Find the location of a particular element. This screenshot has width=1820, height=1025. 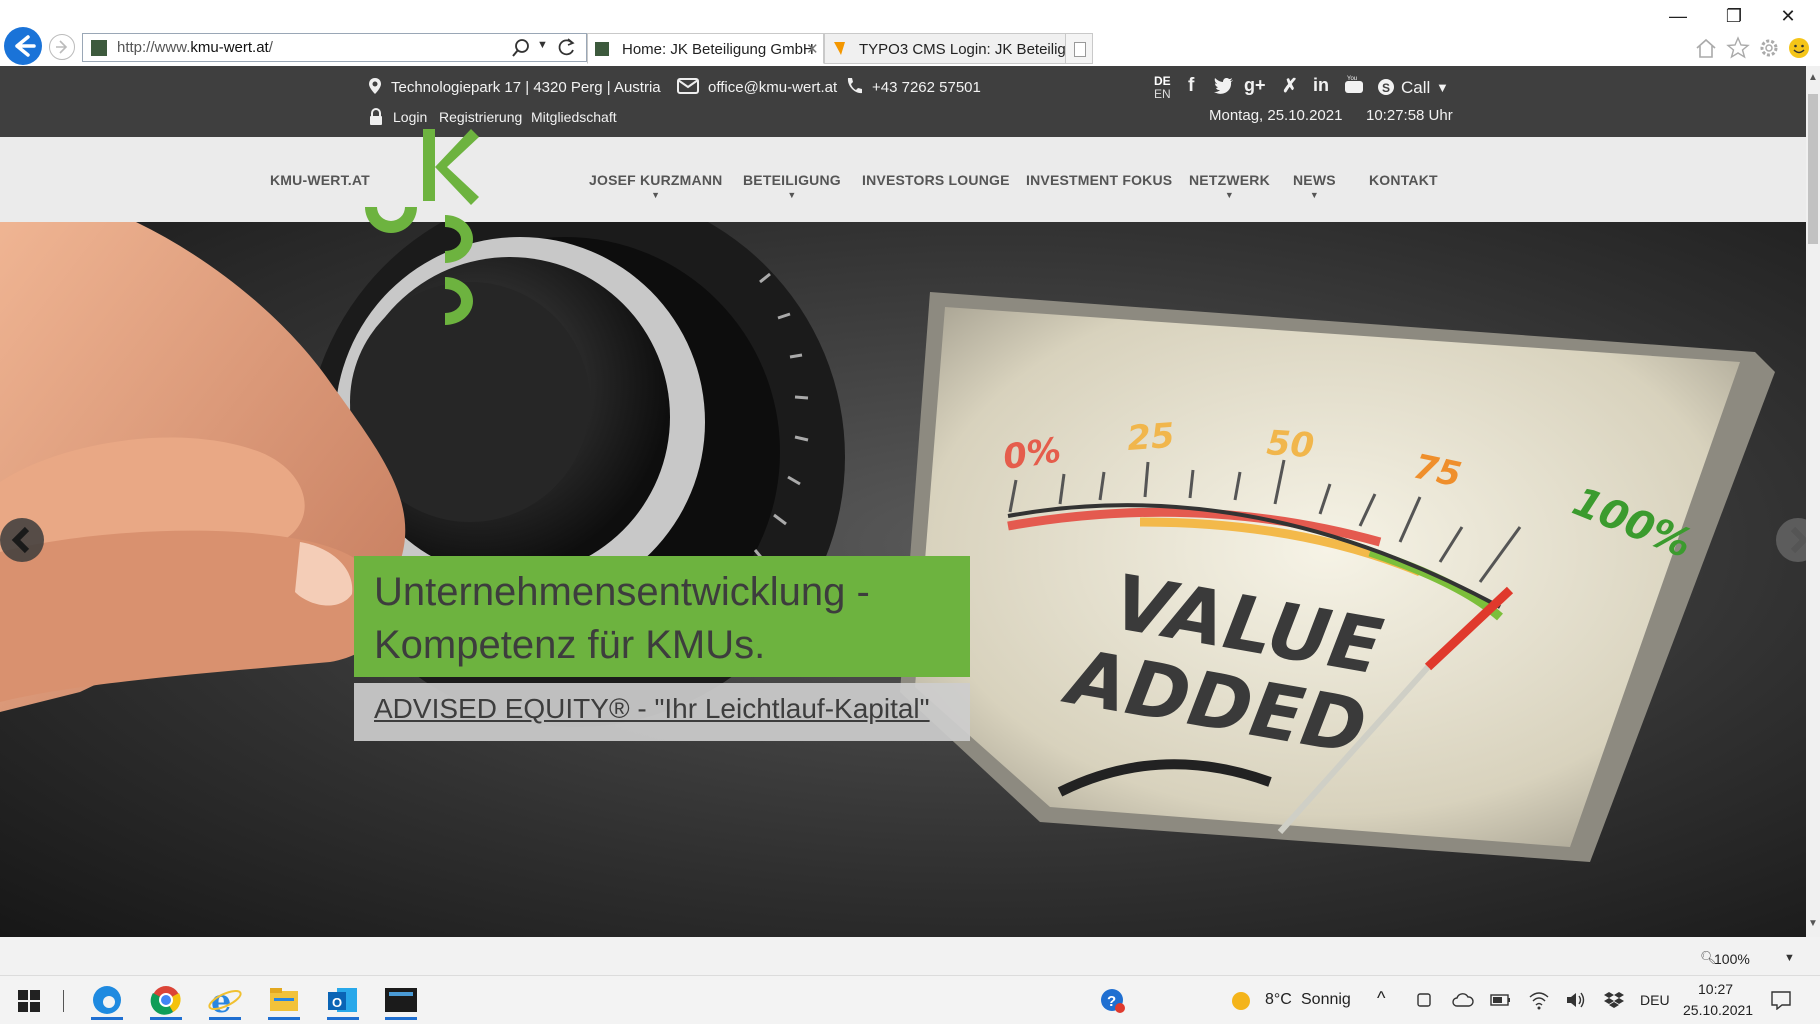

nav-label: KONTAKT is located at coordinates (1403, 180).